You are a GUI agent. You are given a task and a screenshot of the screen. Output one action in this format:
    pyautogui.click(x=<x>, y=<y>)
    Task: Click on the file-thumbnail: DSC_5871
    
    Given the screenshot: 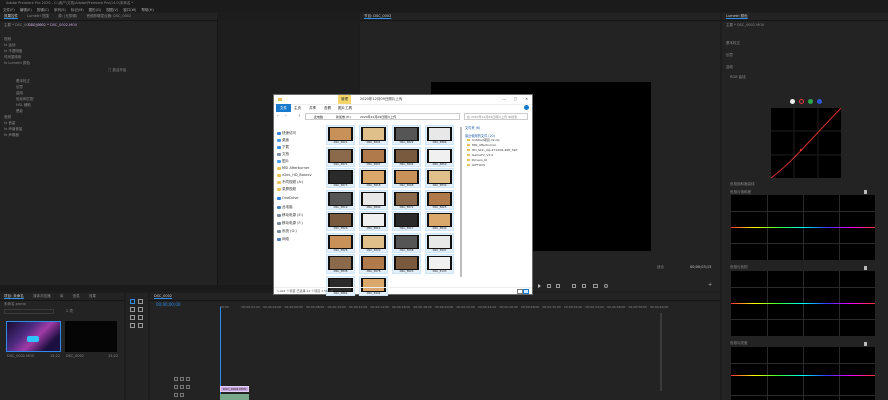 What is the action you would take?
    pyautogui.click(x=340, y=156)
    